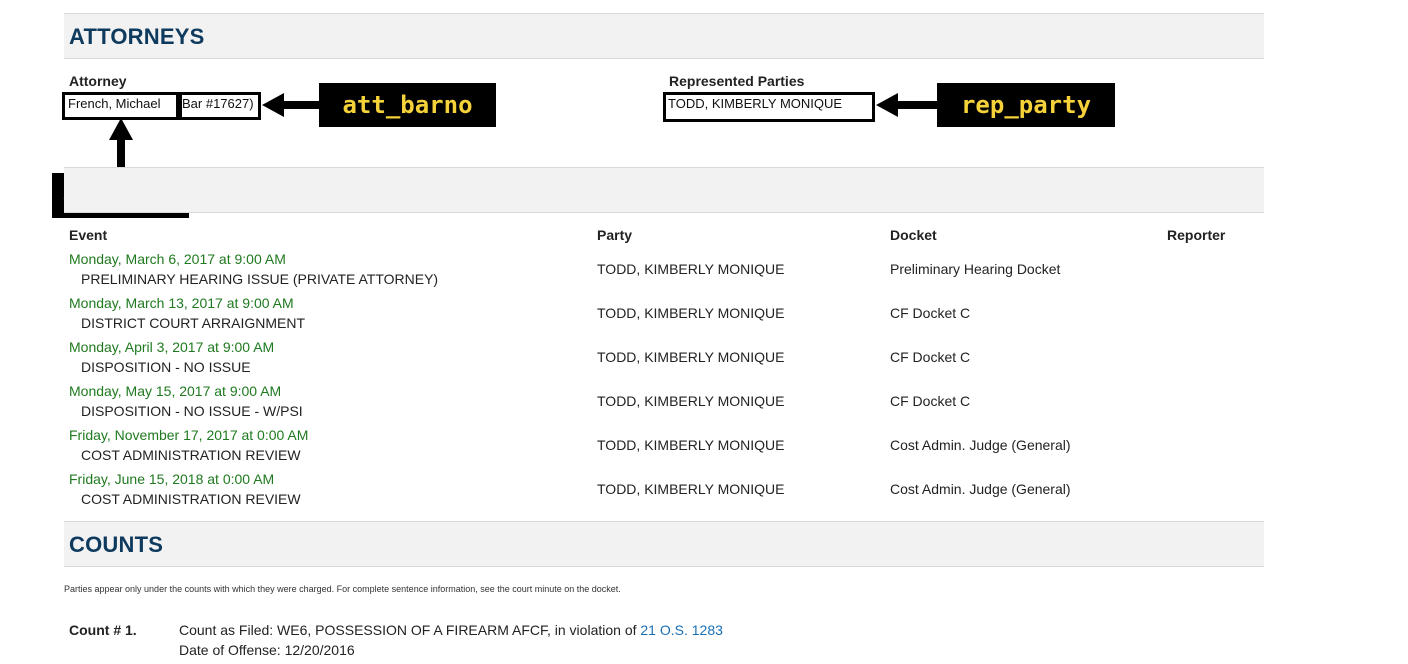 The height and width of the screenshot is (664, 1408). Describe the element at coordinates (137, 36) in the screenshot. I see `attorneys-title: ATTORNEYS` at that location.